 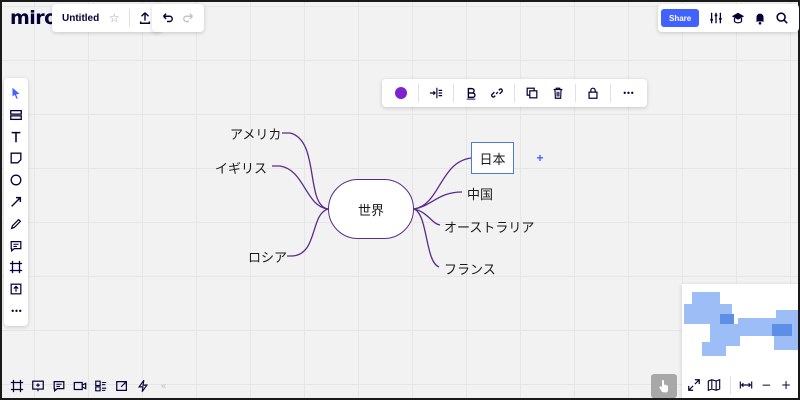 I want to click on color-picker-button, so click(x=401, y=93).